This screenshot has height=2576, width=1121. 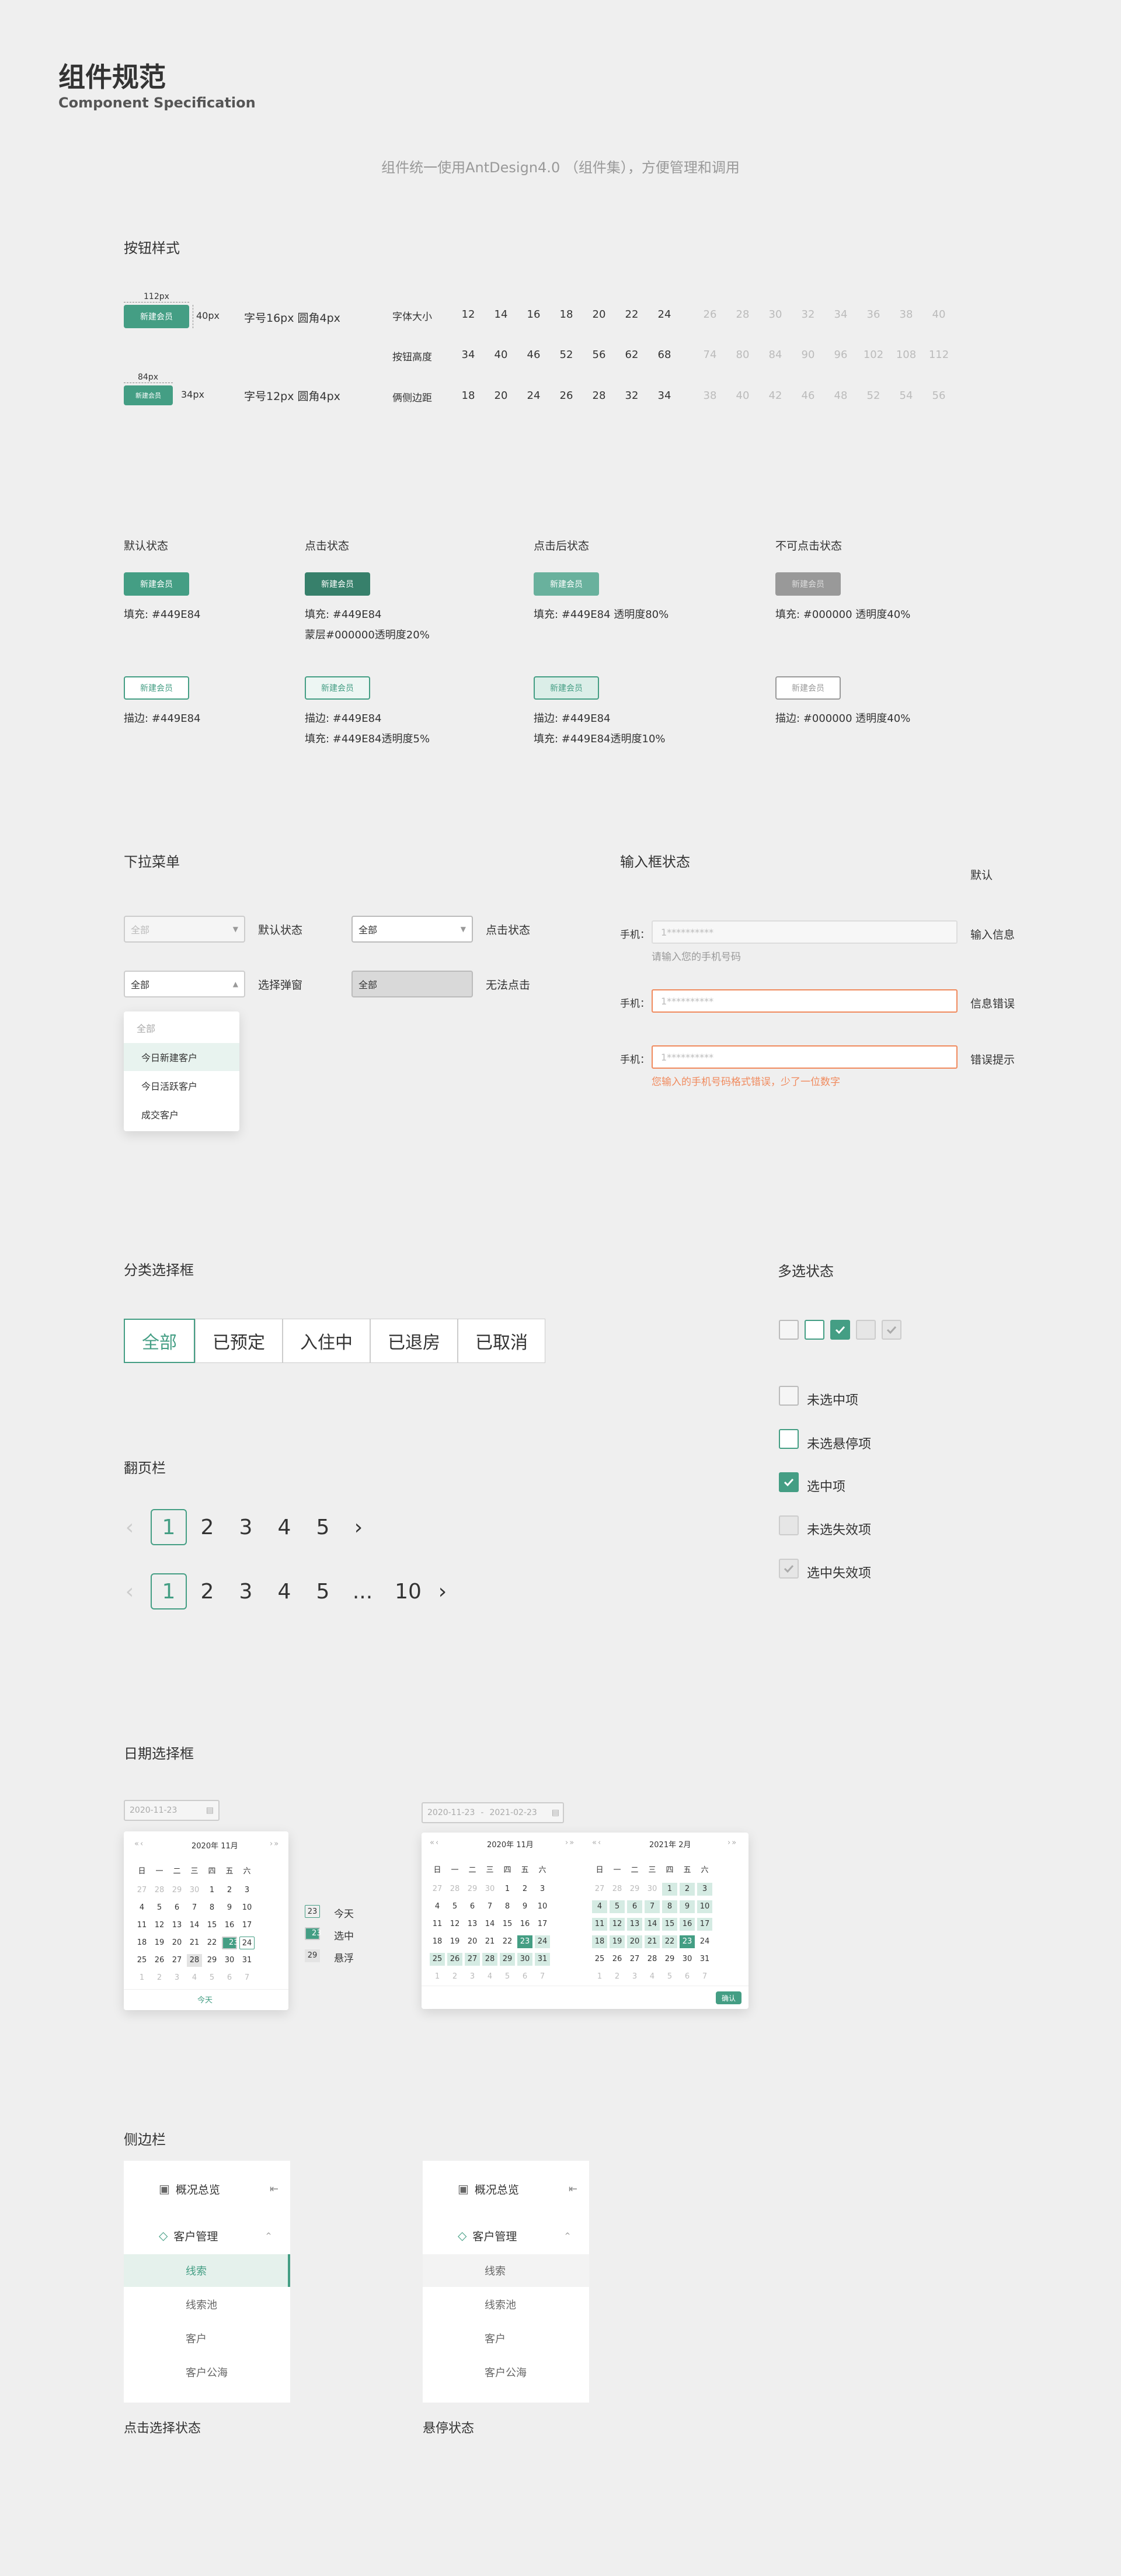 I want to click on chevron-right-icon: ›, so click(x=443, y=1591).